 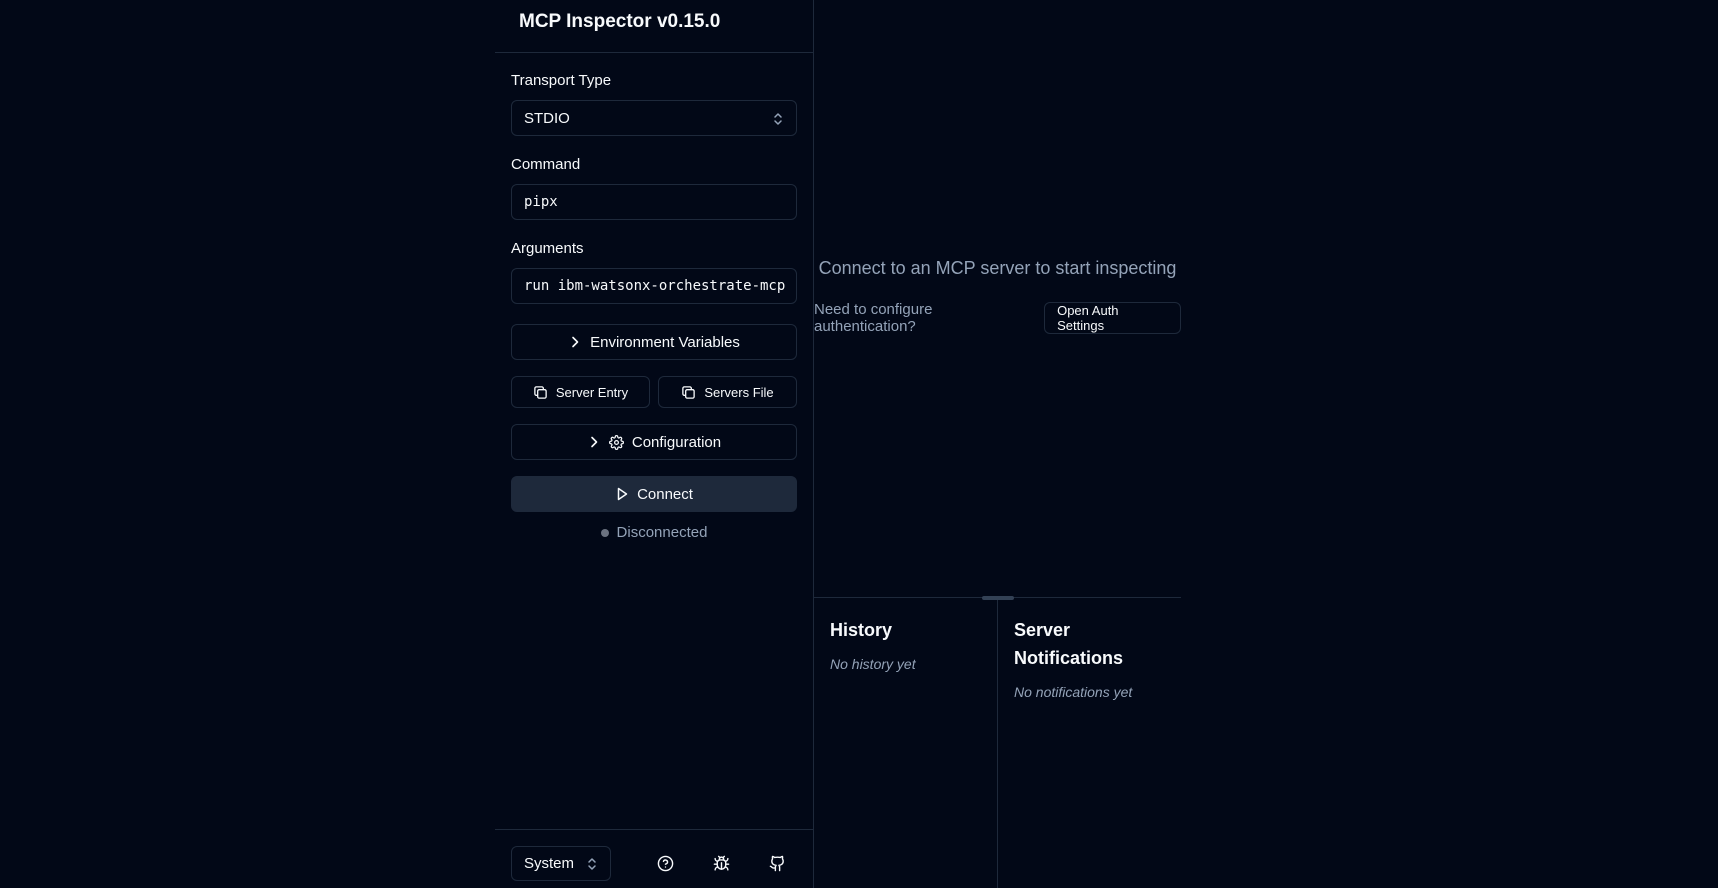 I want to click on servers-file-button: Servers File, so click(x=727, y=392).